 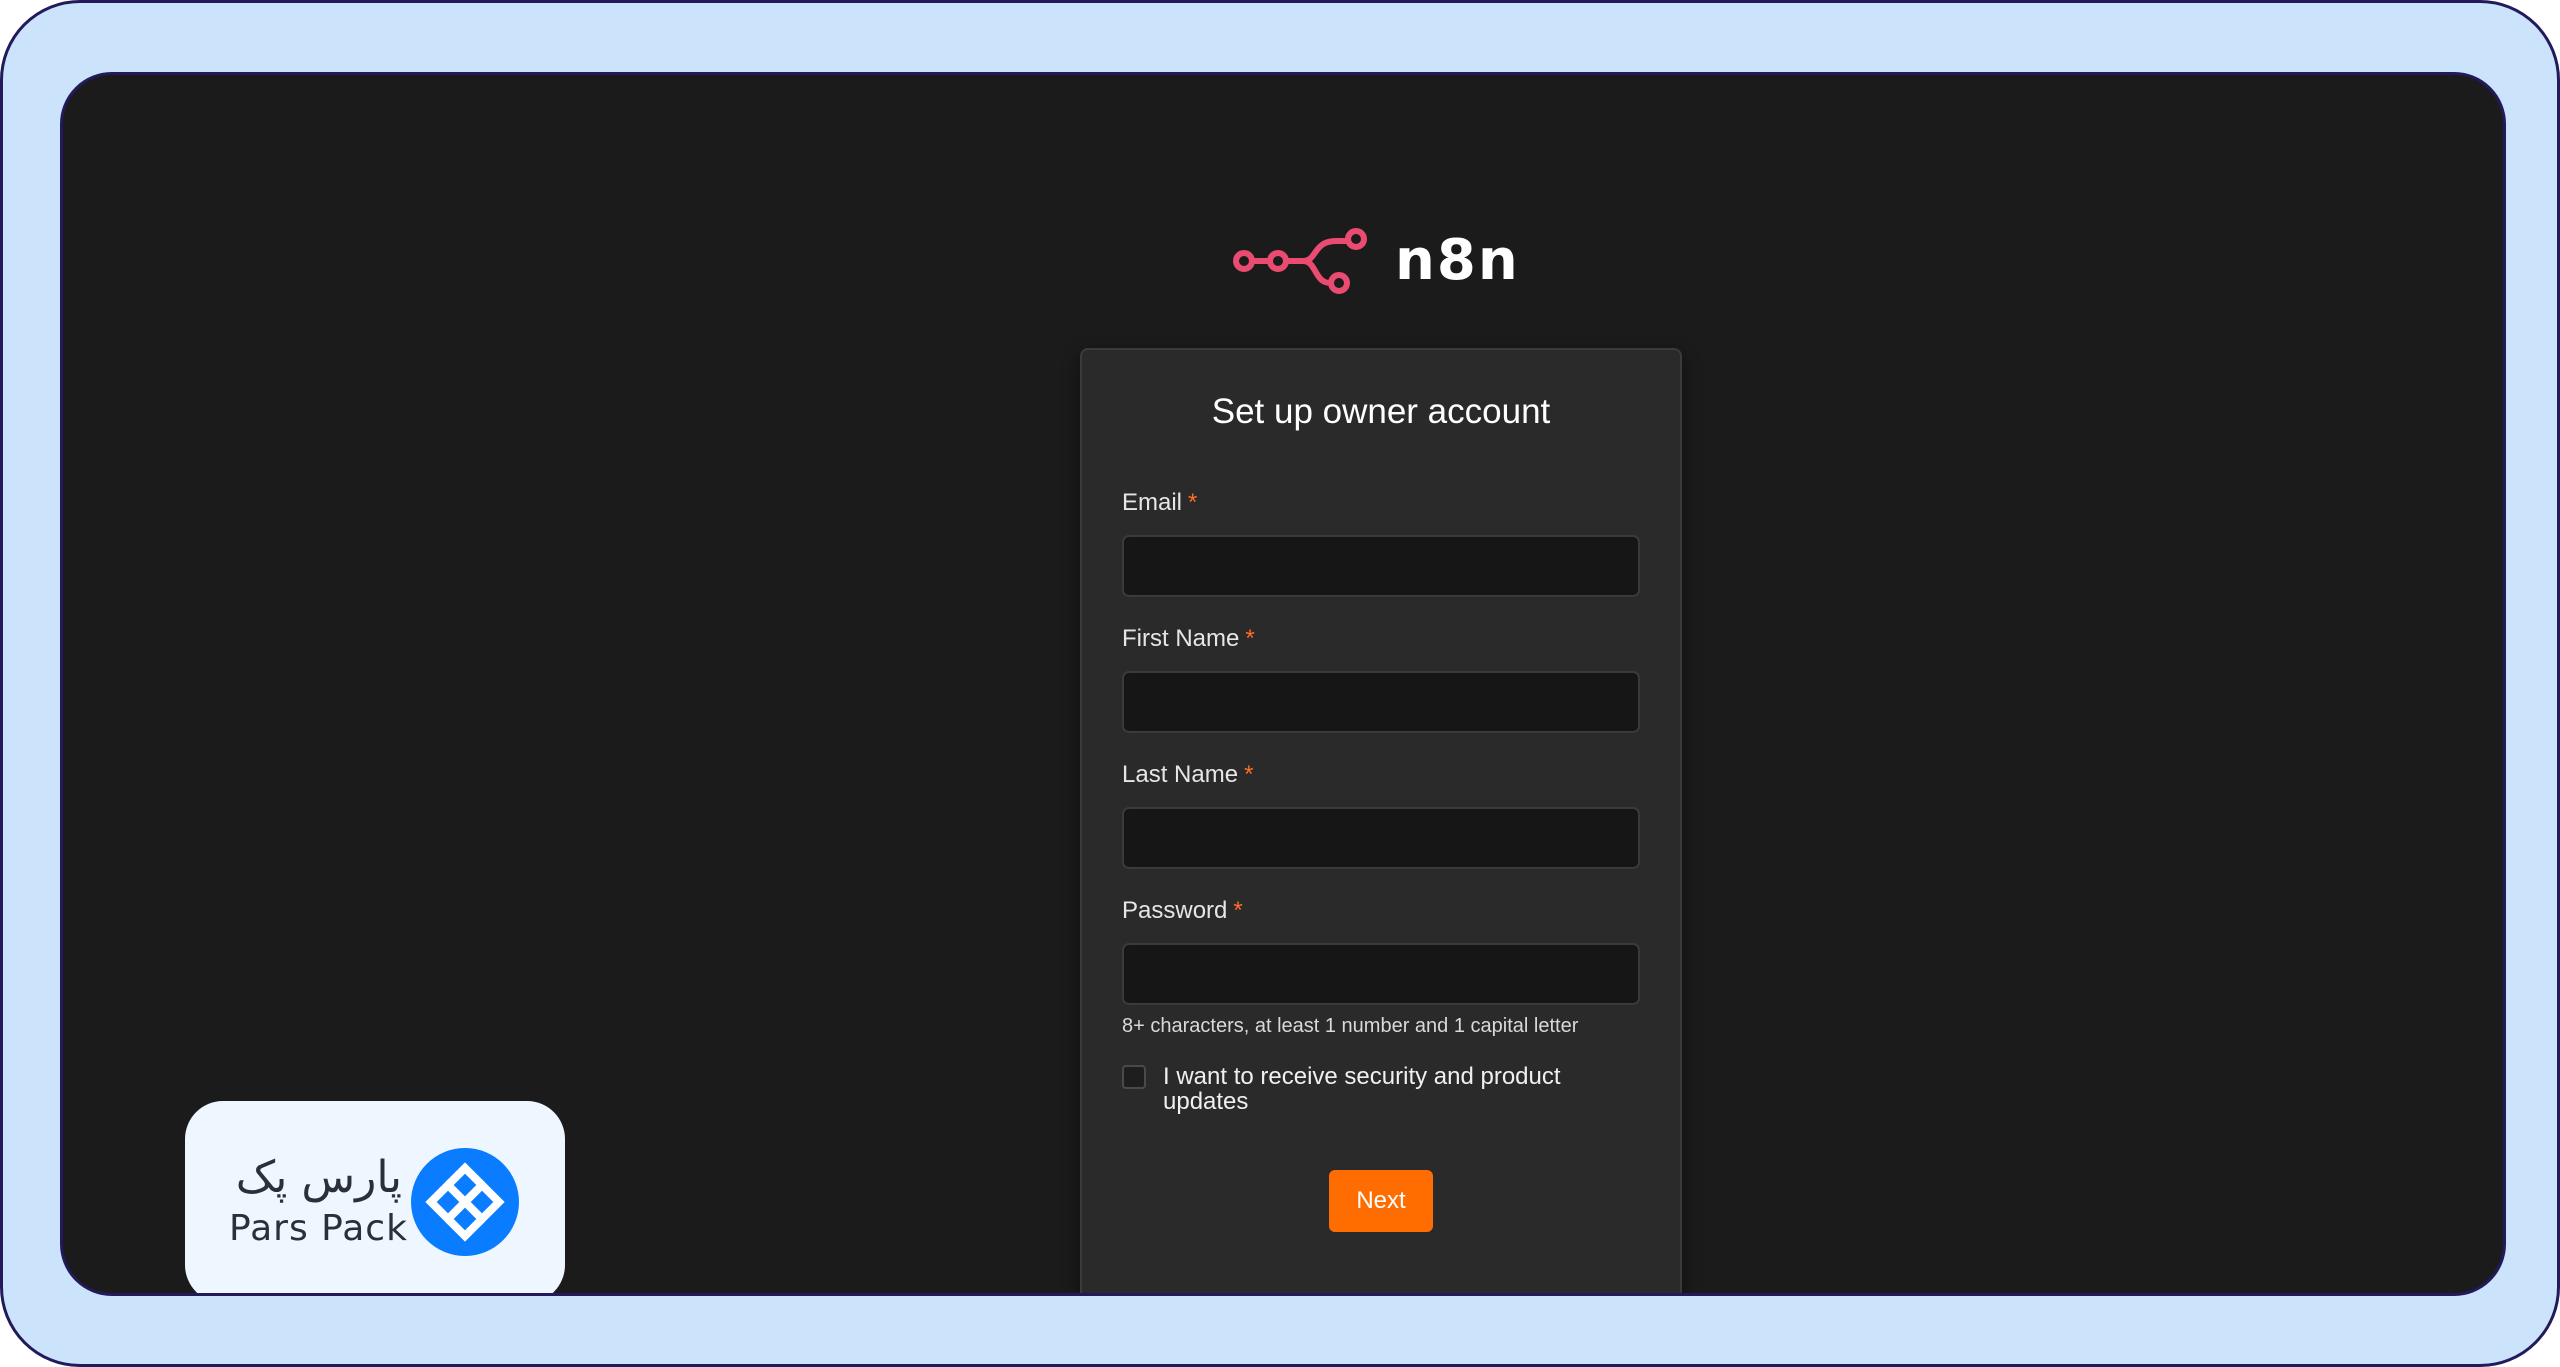 What do you see at coordinates (318, 1228) in the screenshot?
I see `partner-name-en: Pars Pack` at bounding box center [318, 1228].